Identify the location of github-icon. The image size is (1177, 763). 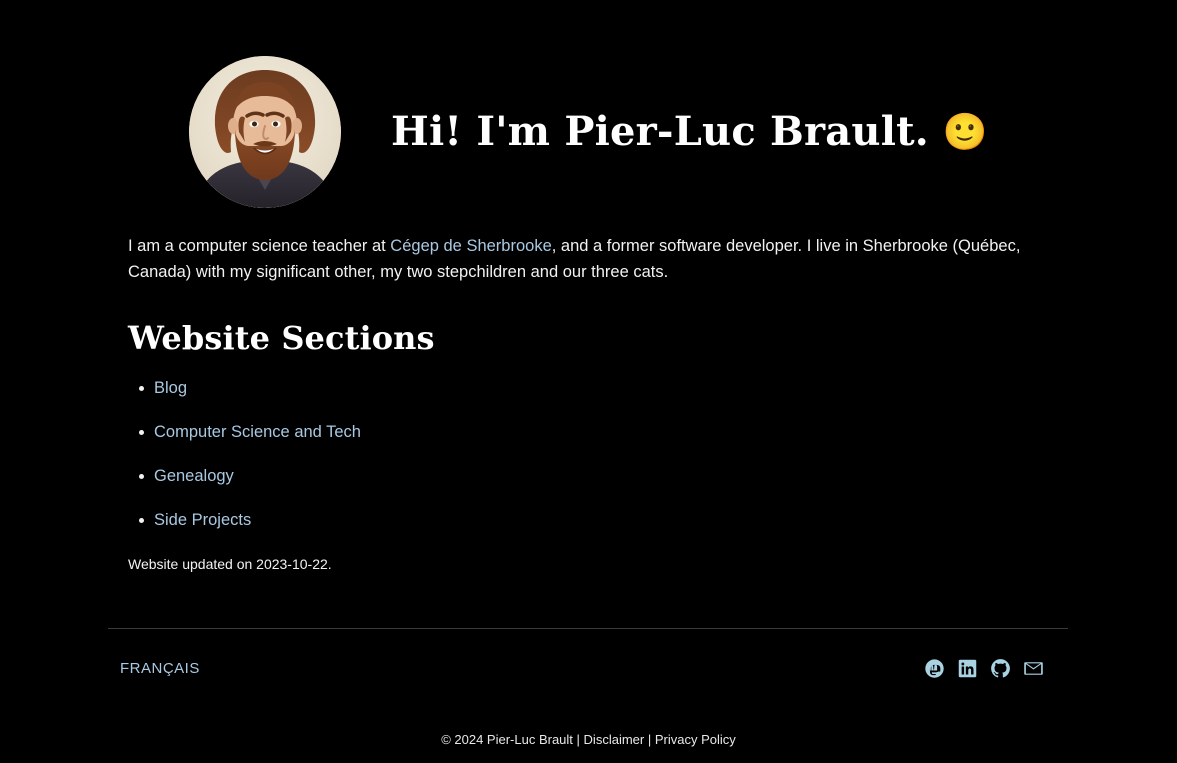
(1000, 668).